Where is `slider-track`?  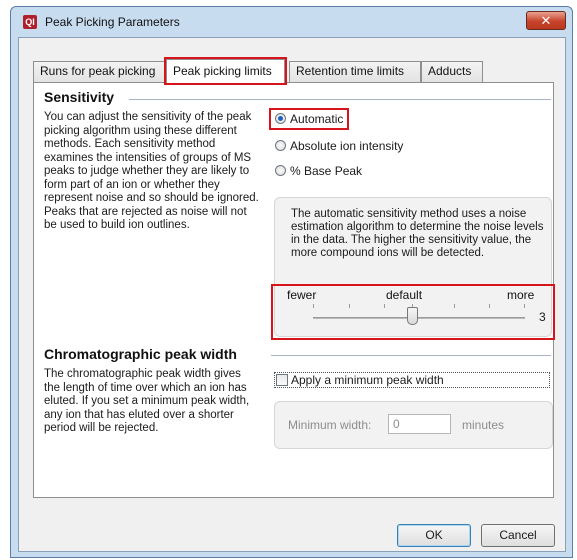
slider-track is located at coordinates (419, 318).